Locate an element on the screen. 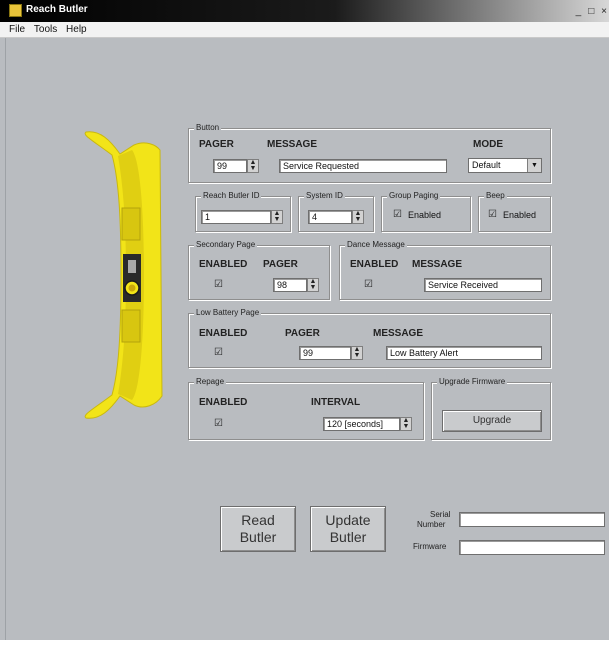 This screenshot has height=646, width=609. firmware-label: Firmware is located at coordinates (430, 546).